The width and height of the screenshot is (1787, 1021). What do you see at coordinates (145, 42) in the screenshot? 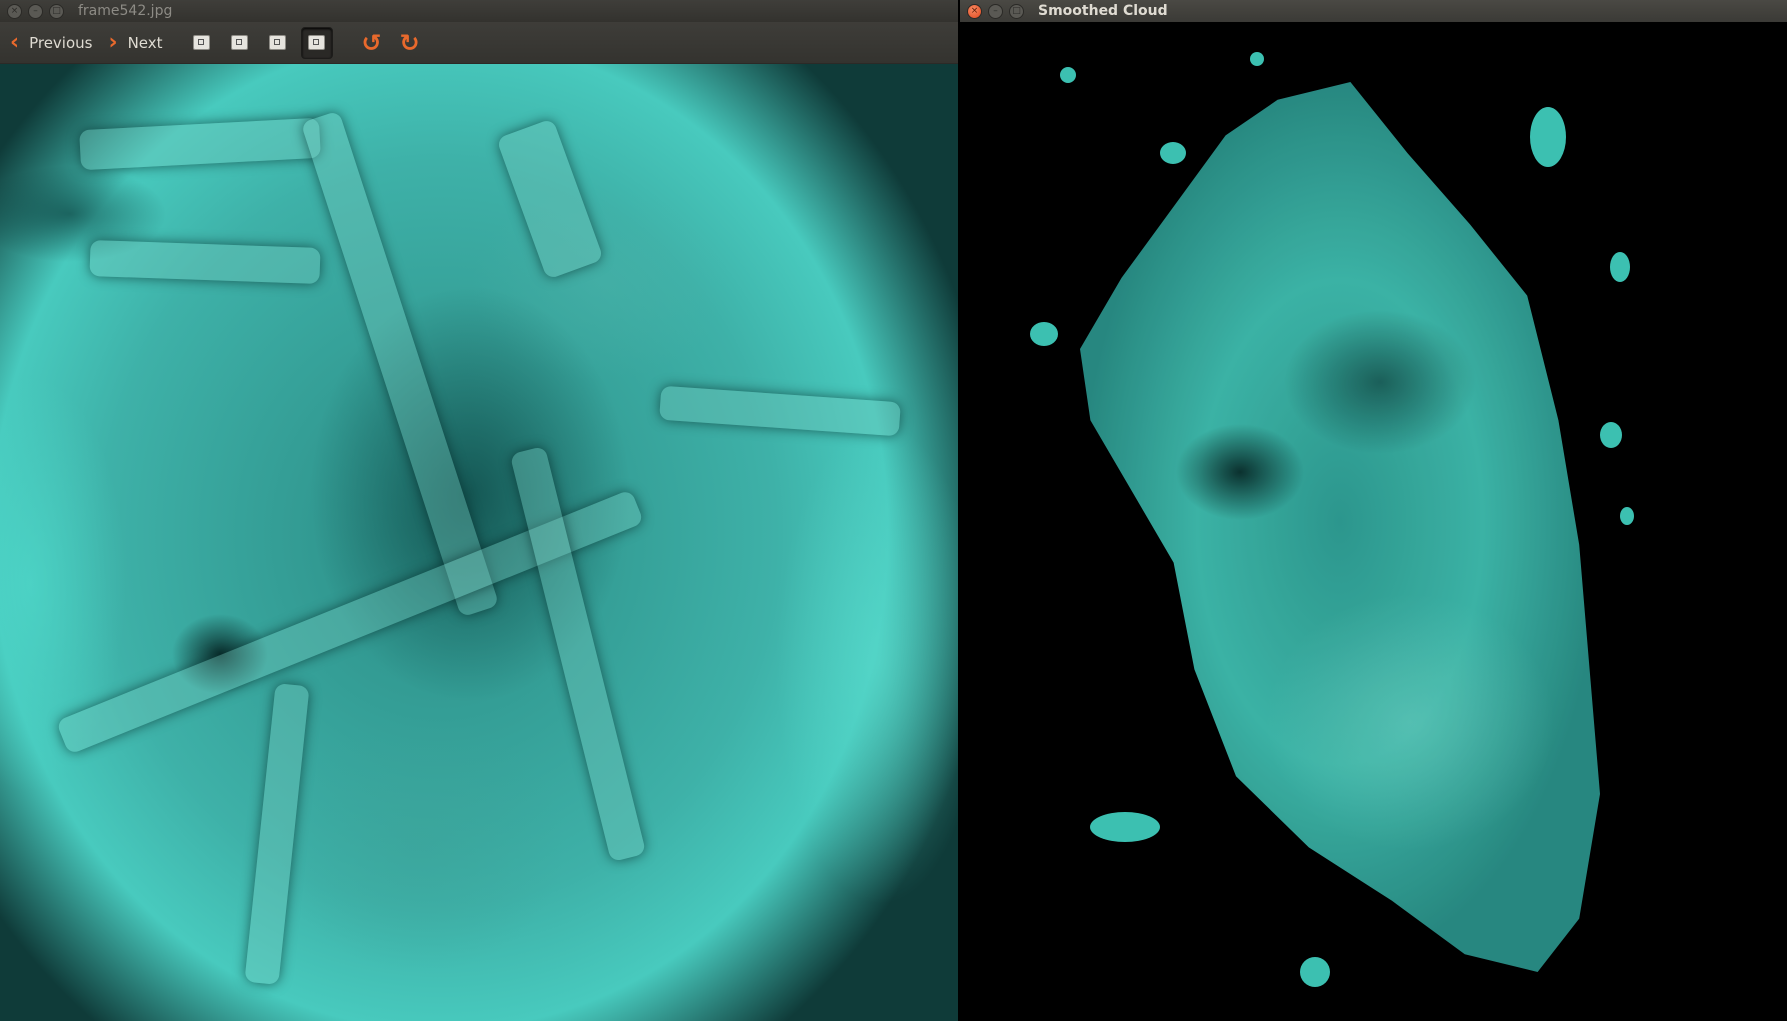
I see `next-label: Next` at bounding box center [145, 42].